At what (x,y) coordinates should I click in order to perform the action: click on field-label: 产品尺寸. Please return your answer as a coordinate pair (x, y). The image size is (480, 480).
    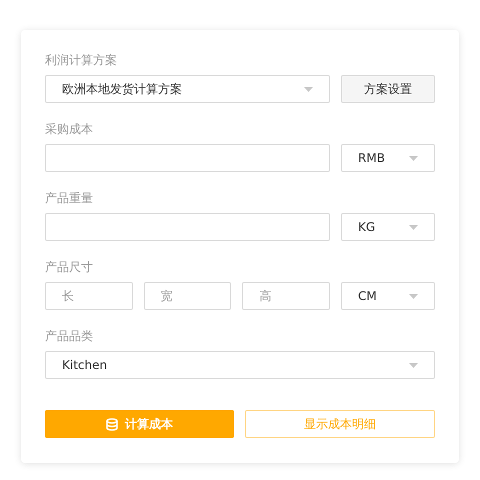
    Looking at the image, I should click on (69, 267).